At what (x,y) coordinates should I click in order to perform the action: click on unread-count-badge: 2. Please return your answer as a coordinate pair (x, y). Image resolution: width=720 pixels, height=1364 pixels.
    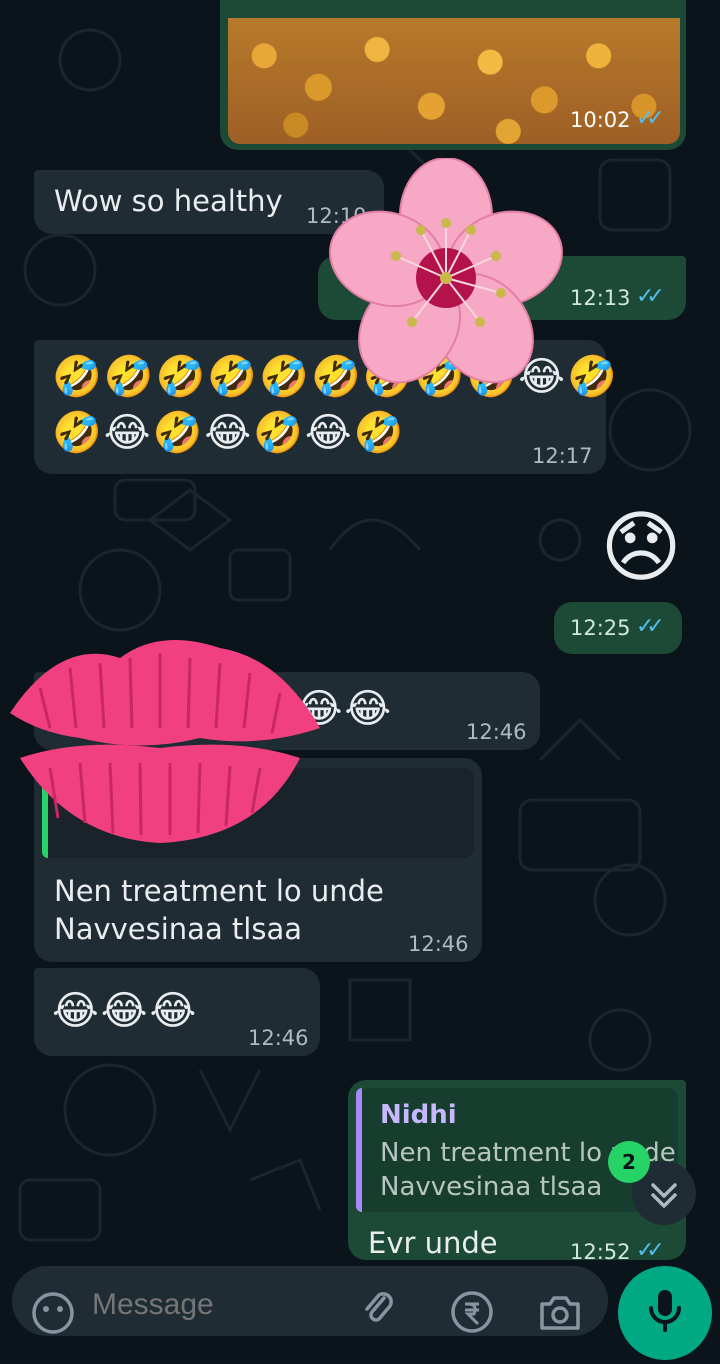
    Looking at the image, I should click on (629, 1162).